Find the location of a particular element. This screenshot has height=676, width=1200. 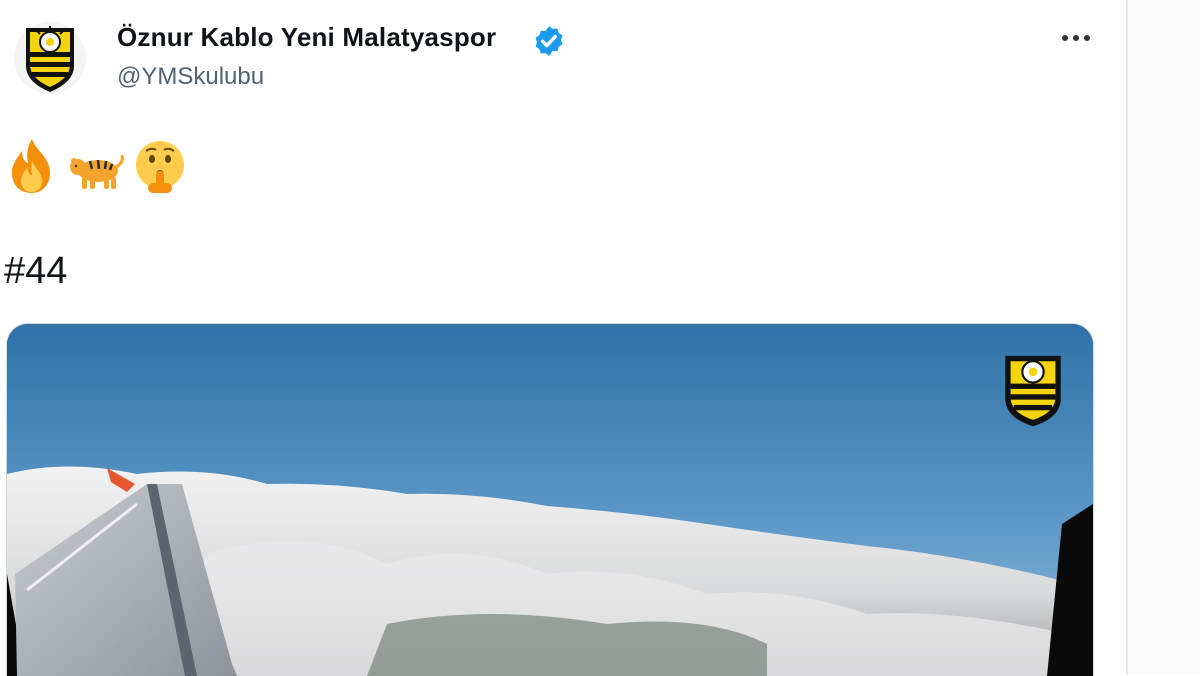

club-crest-icon is located at coordinates (50, 59).